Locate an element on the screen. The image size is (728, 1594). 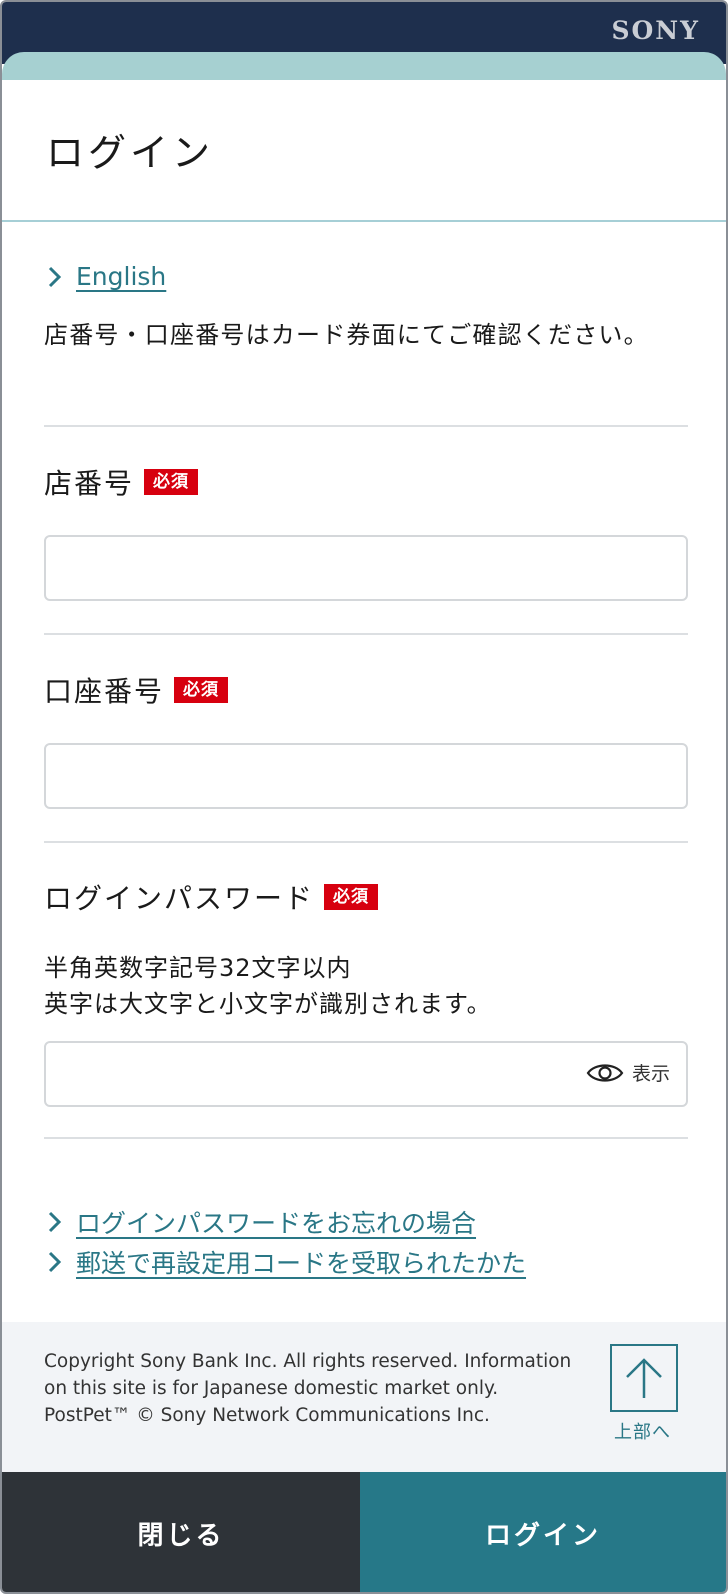
login-button: ログイン is located at coordinates (543, 1532).